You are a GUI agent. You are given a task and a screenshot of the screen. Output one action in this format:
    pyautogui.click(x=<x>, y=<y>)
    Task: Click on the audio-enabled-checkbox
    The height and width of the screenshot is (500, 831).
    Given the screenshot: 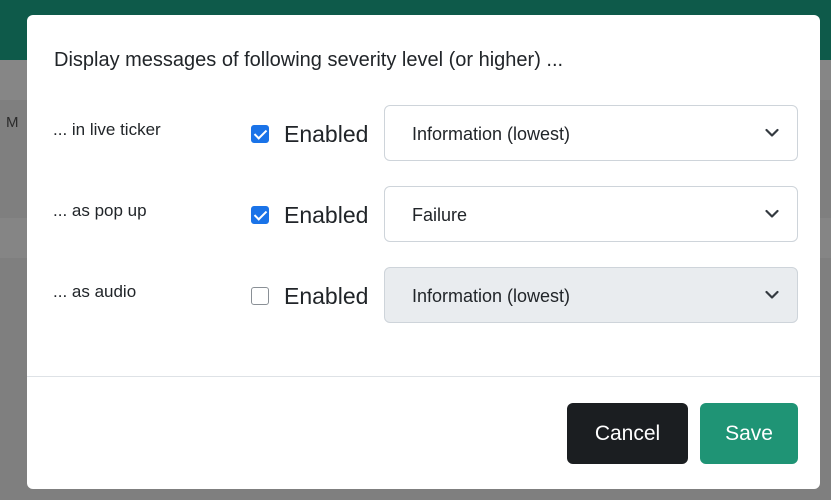 What is the action you would take?
    pyautogui.click(x=260, y=296)
    